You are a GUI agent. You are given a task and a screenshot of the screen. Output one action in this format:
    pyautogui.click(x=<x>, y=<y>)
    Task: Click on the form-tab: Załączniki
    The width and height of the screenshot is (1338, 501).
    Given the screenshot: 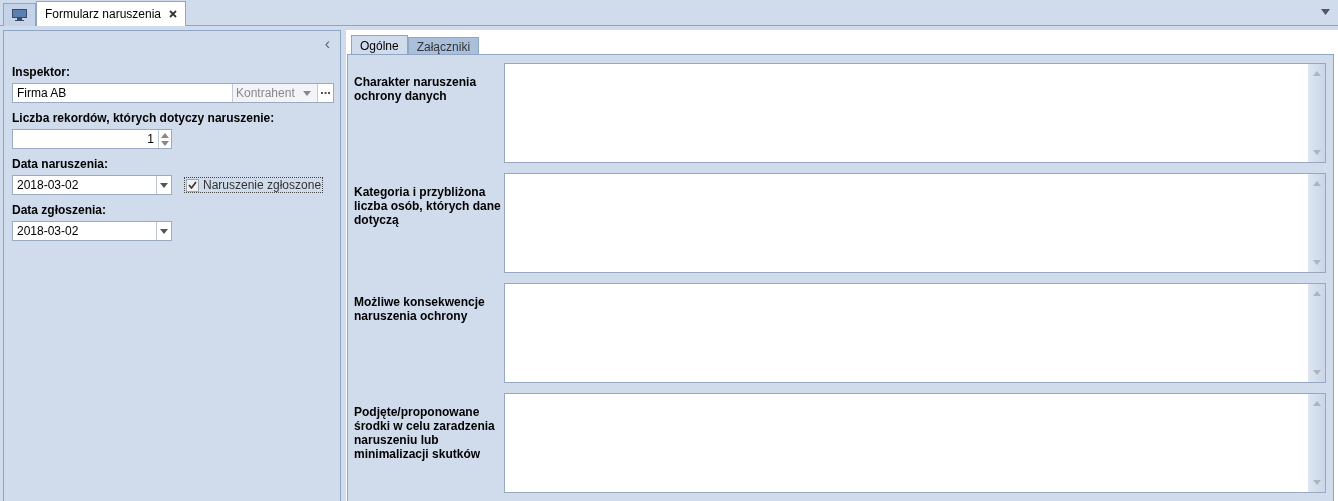 What is the action you would take?
    pyautogui.click(x=443, y=46)
    